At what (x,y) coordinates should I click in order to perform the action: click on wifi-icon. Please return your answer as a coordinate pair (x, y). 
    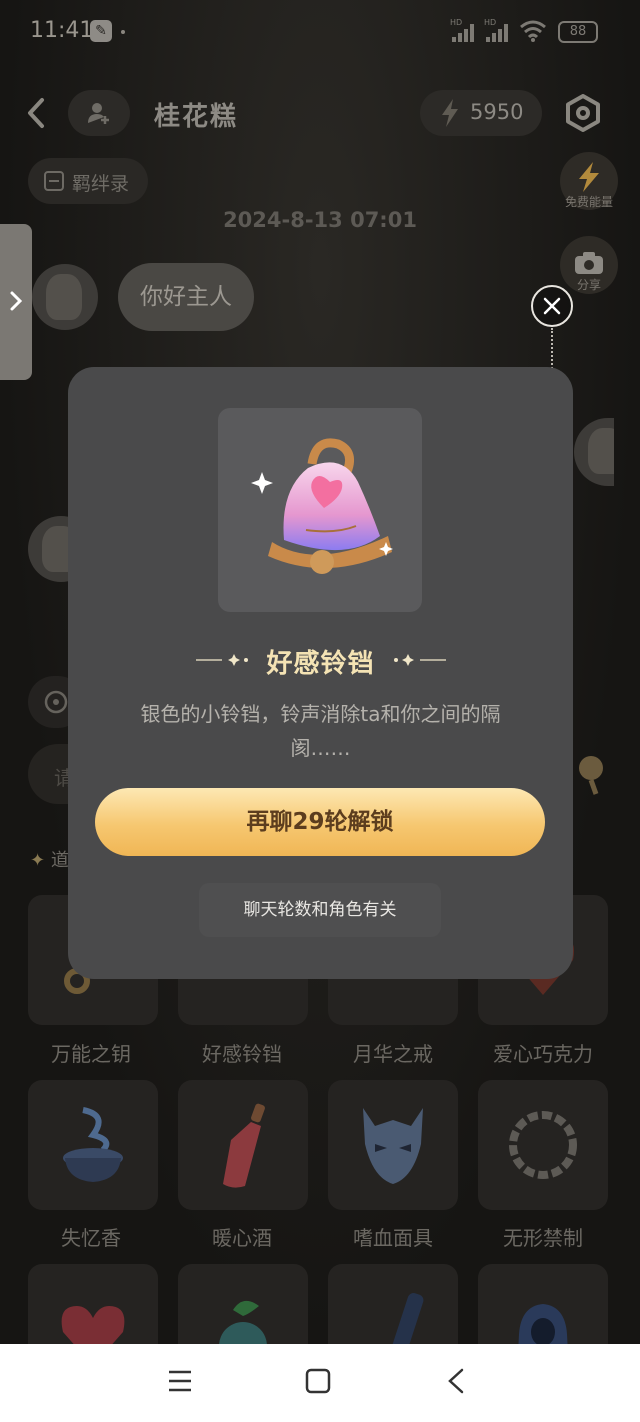
    Looking at the image, I should click on (533, 31).